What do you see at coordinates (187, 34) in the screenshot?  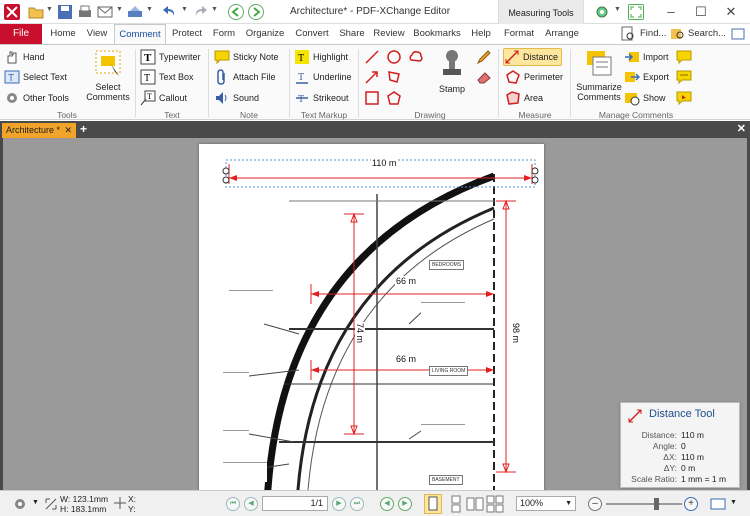 I see `tab-protect: Protect` at bounding box center [187, 34].